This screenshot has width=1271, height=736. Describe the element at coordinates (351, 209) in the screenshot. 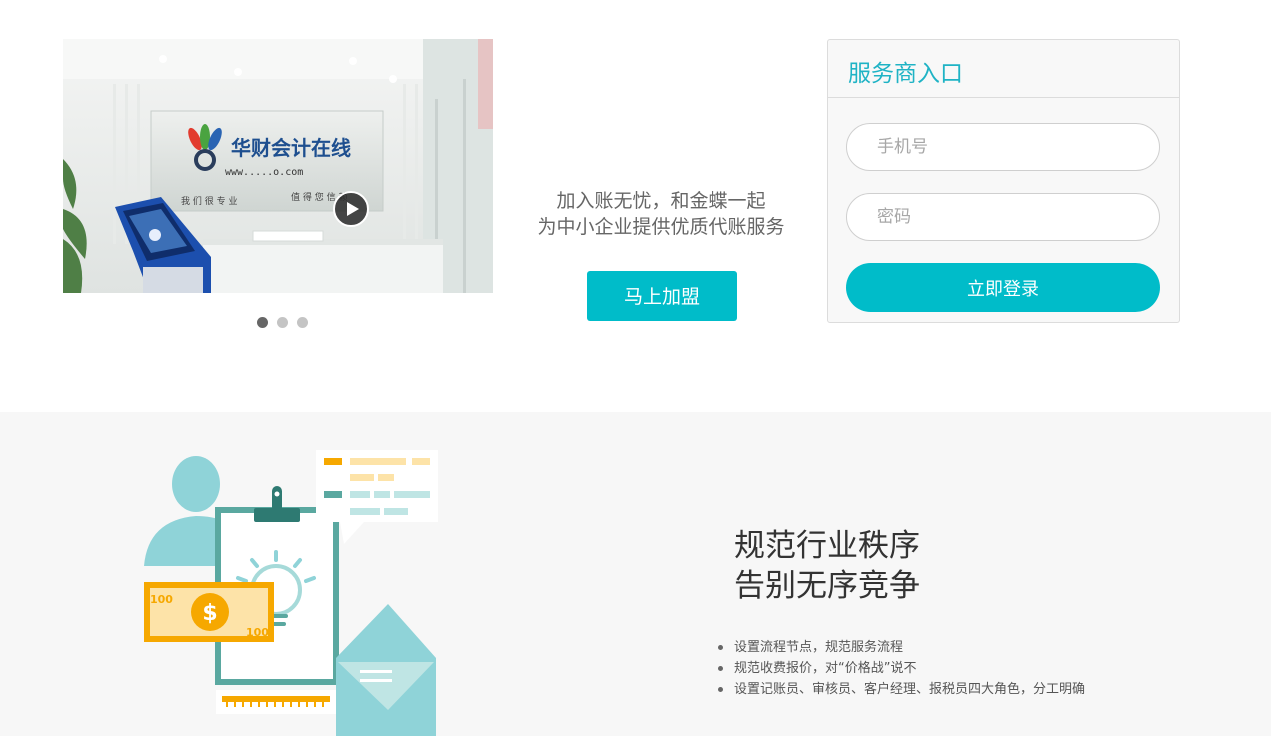

I see `play-button` at that location.